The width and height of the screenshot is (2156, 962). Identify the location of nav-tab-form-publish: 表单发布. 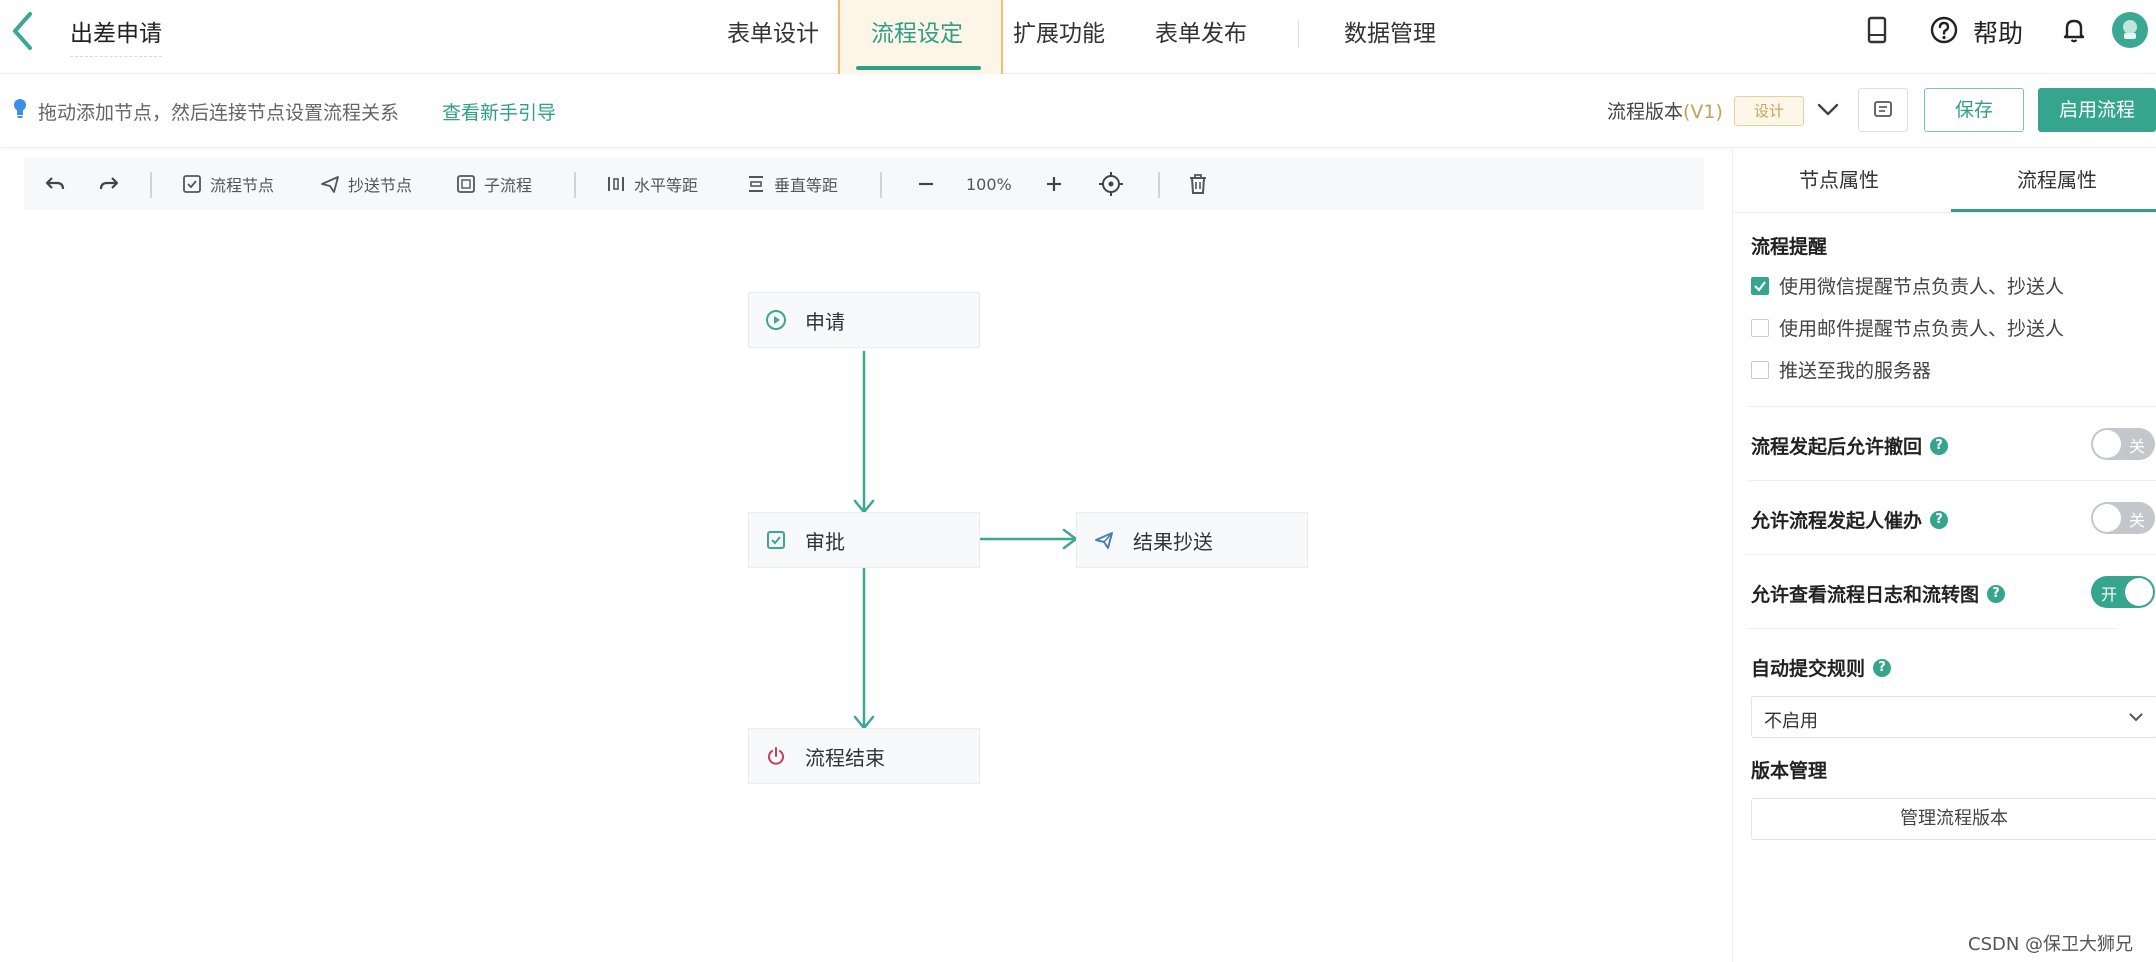
(1201, 31).